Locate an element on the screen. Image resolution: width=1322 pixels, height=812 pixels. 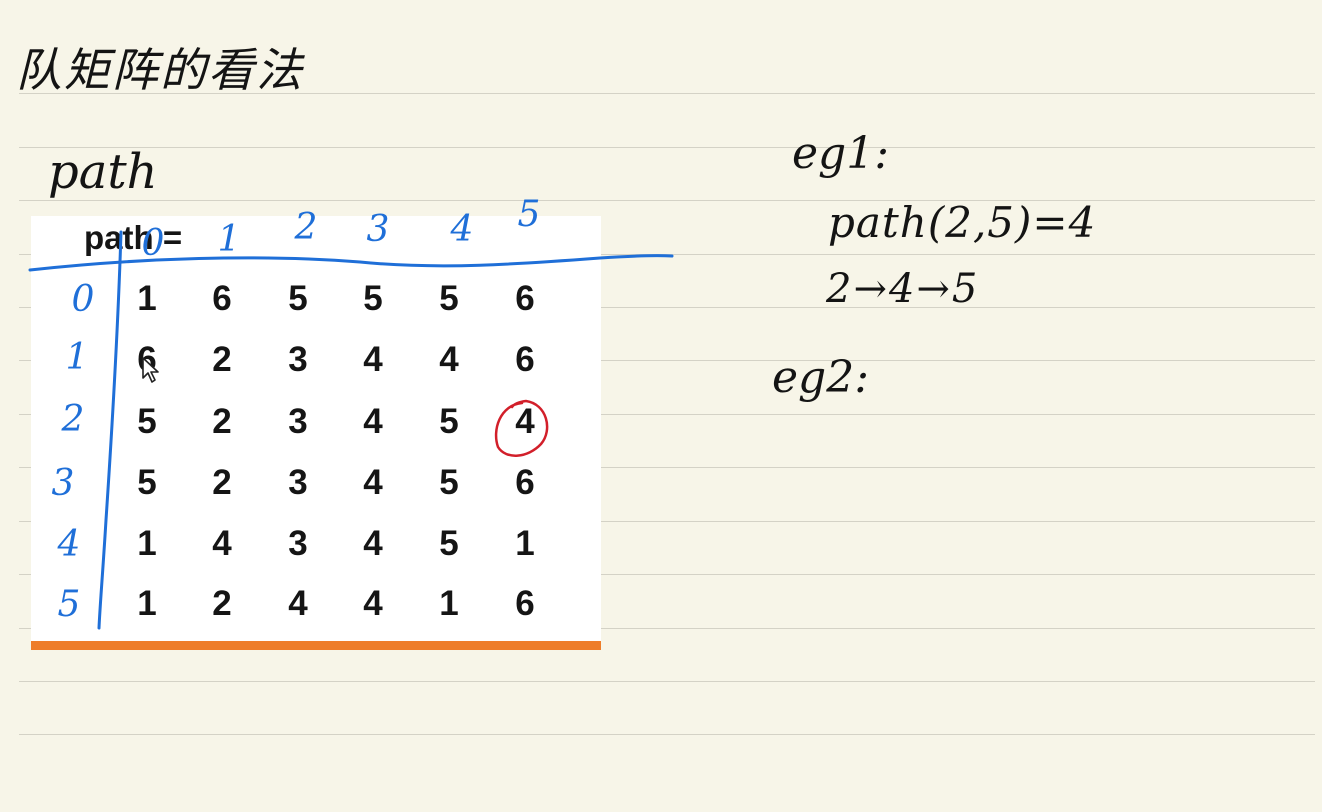
row-label: 5 is located at coordinates (69, 604).